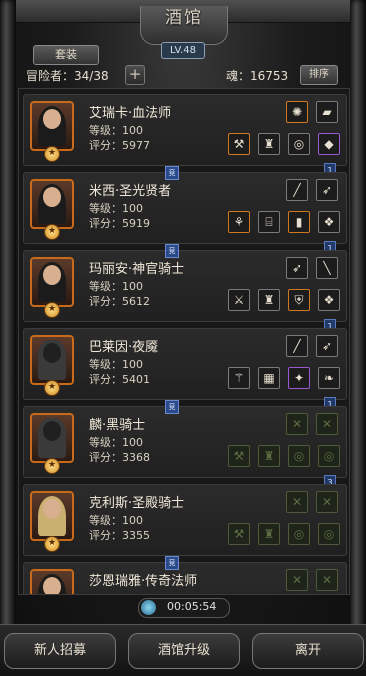 This screenshot has height=676, width=366. What do you see at coordinates (192, 606) in the screenshot?
I see `timer-text: 00:05:54` at bounding box center [192, 606].